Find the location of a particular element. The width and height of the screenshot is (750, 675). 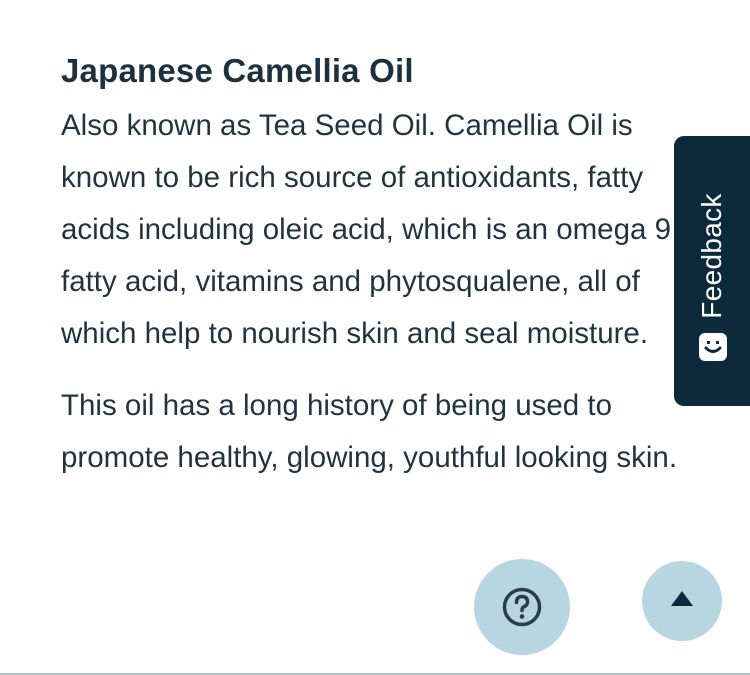

caret-up-icon is located at coordinates (682, 598).